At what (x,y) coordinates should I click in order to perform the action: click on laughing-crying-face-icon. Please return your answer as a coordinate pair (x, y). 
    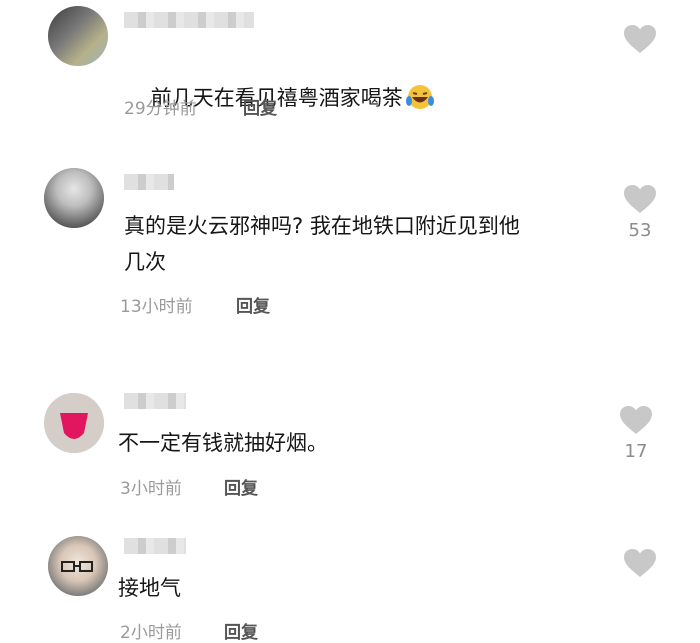
    Looking at the image, I should click on (420, 102).